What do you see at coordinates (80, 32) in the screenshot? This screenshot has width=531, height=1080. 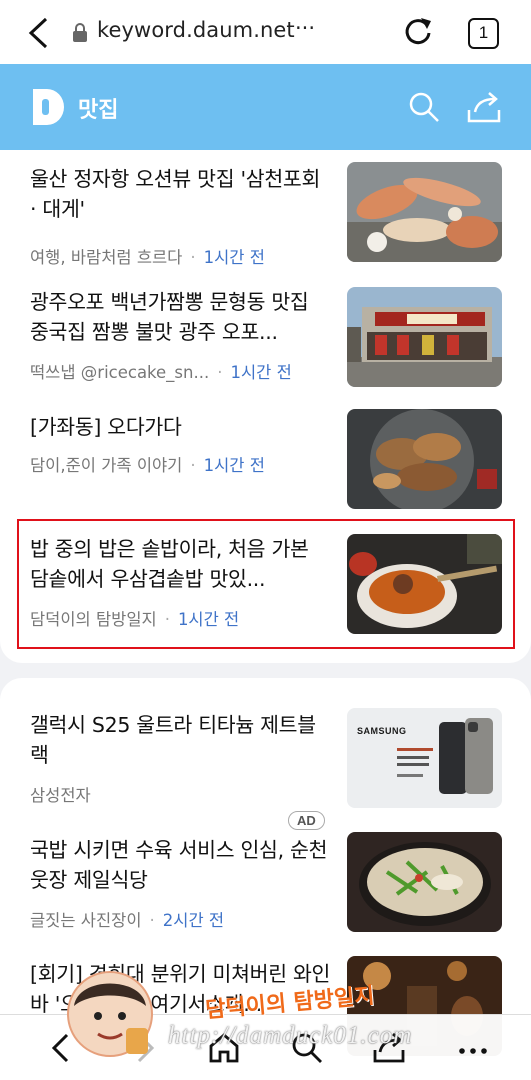 I see `lock-icon` at bounding box center [80, 32].